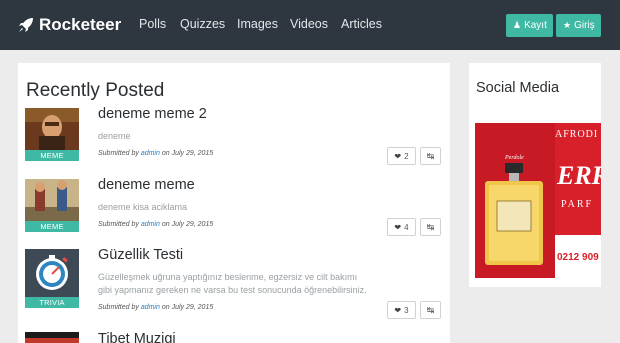 The width and height of the screenshot is (620, 343). What do you see at coordinates (577, 134) in the screenshot?
I see `ad-brand-line: AFRODI` at bounding box center [577, 134].